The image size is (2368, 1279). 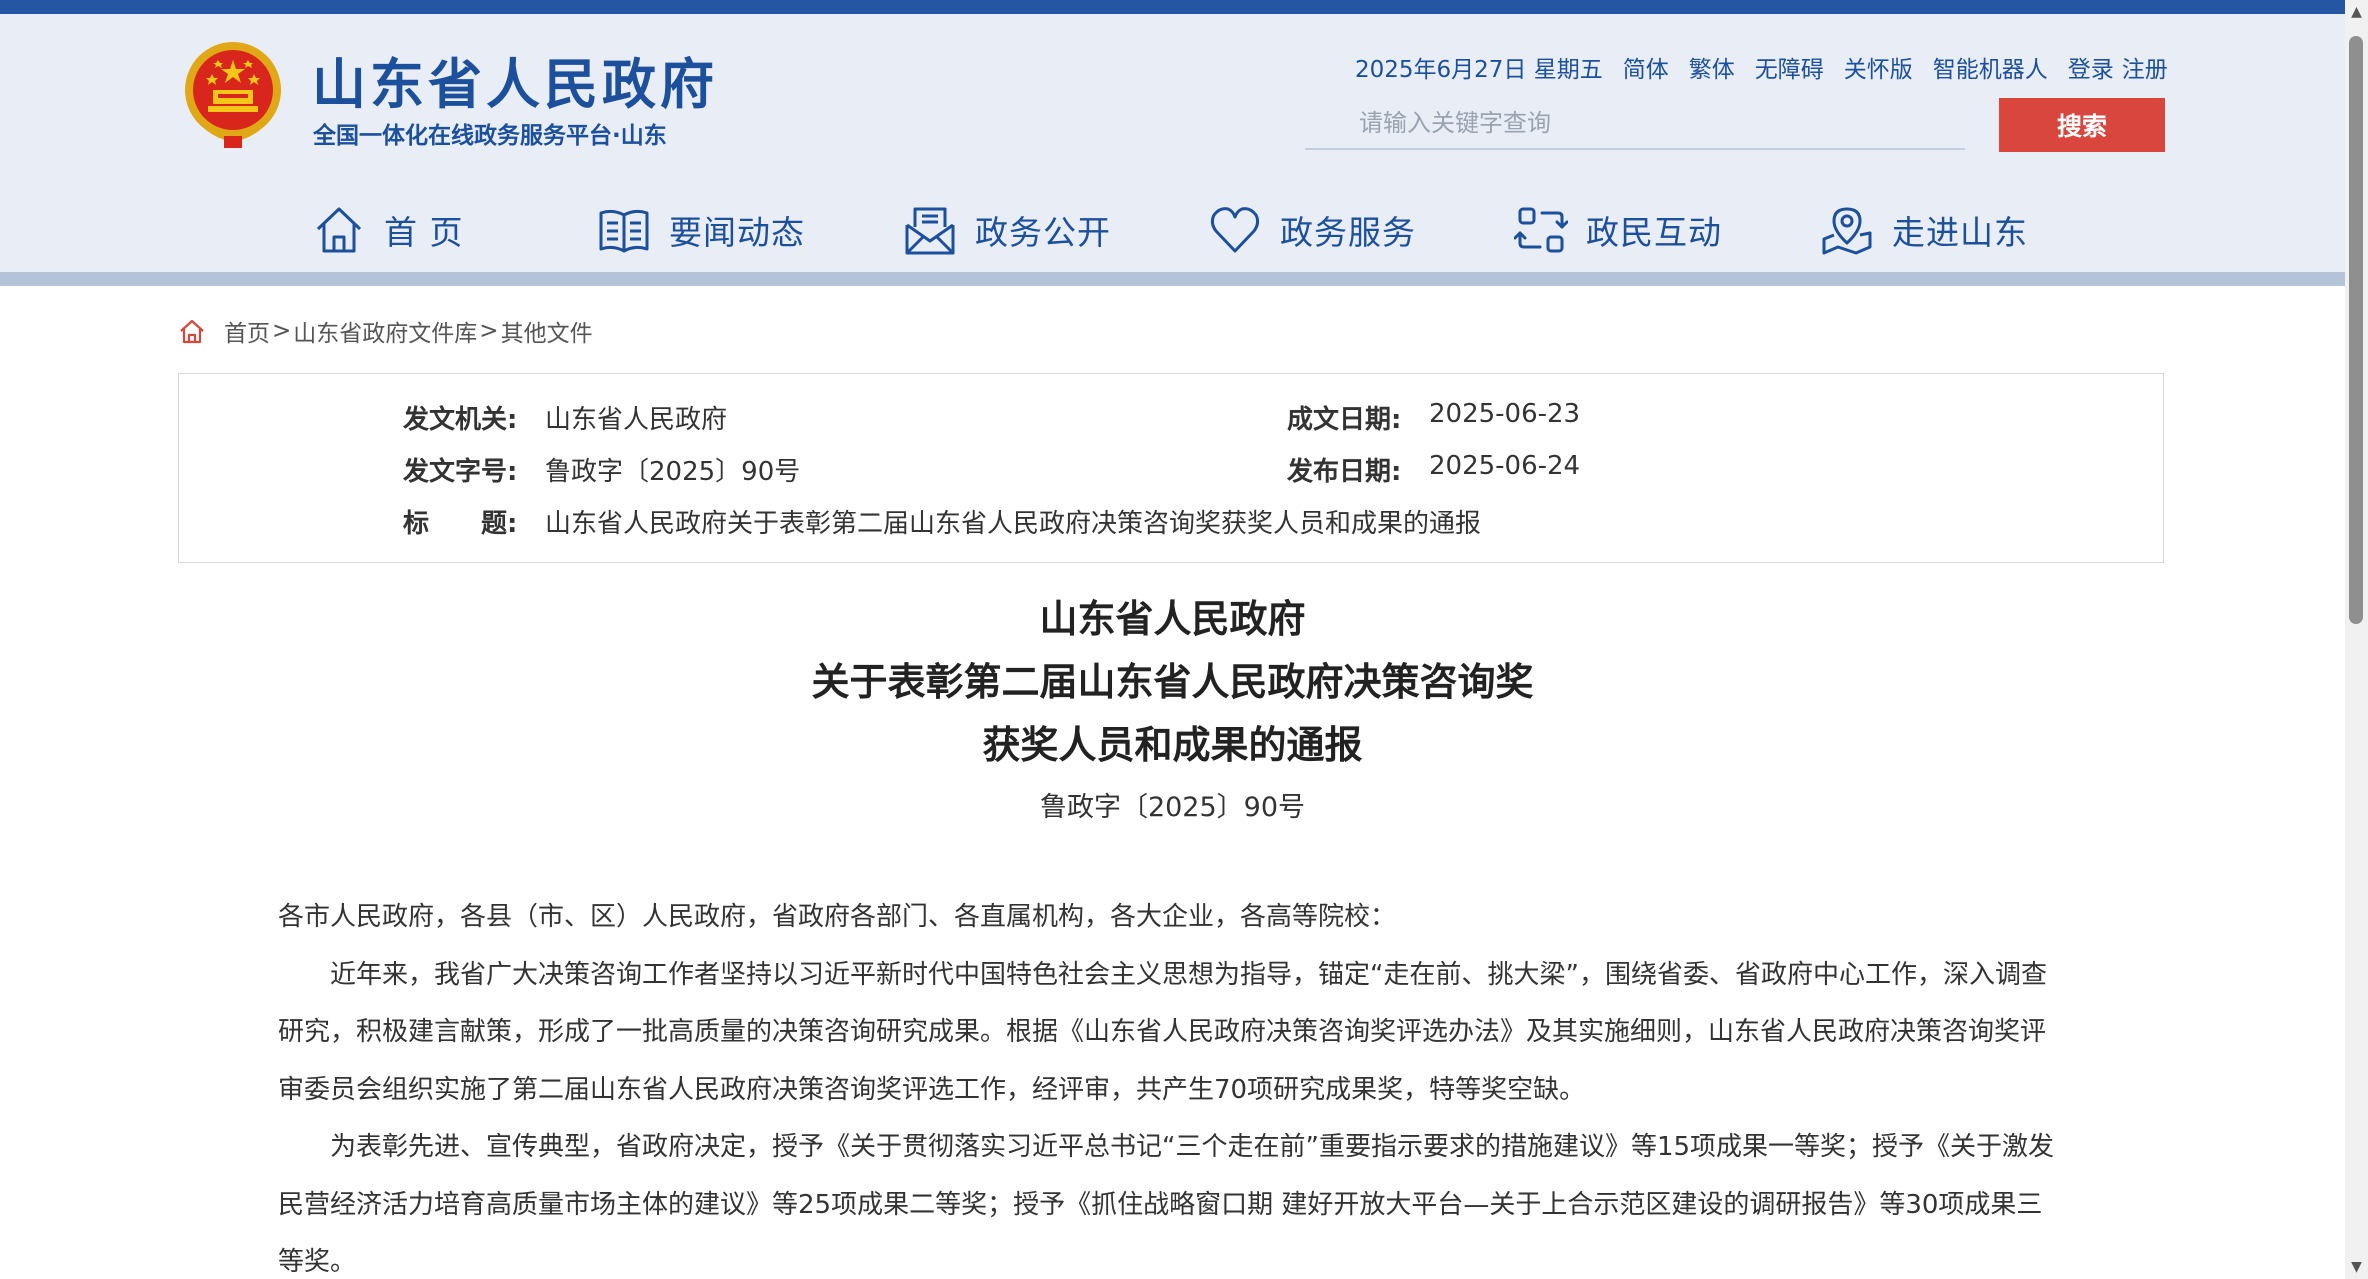 I want to click on top-links: 2025年6月27日 星期五 简体 繁体 无障碍 关怀版 智能机器人 登录 注册, so click(x=1761, y=67).